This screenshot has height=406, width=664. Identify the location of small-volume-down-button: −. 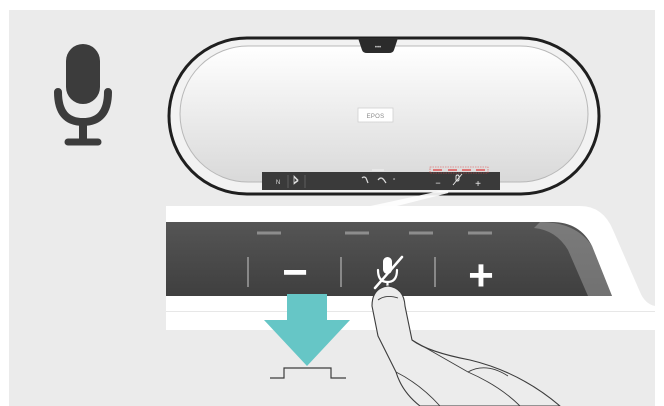
(437, 183).